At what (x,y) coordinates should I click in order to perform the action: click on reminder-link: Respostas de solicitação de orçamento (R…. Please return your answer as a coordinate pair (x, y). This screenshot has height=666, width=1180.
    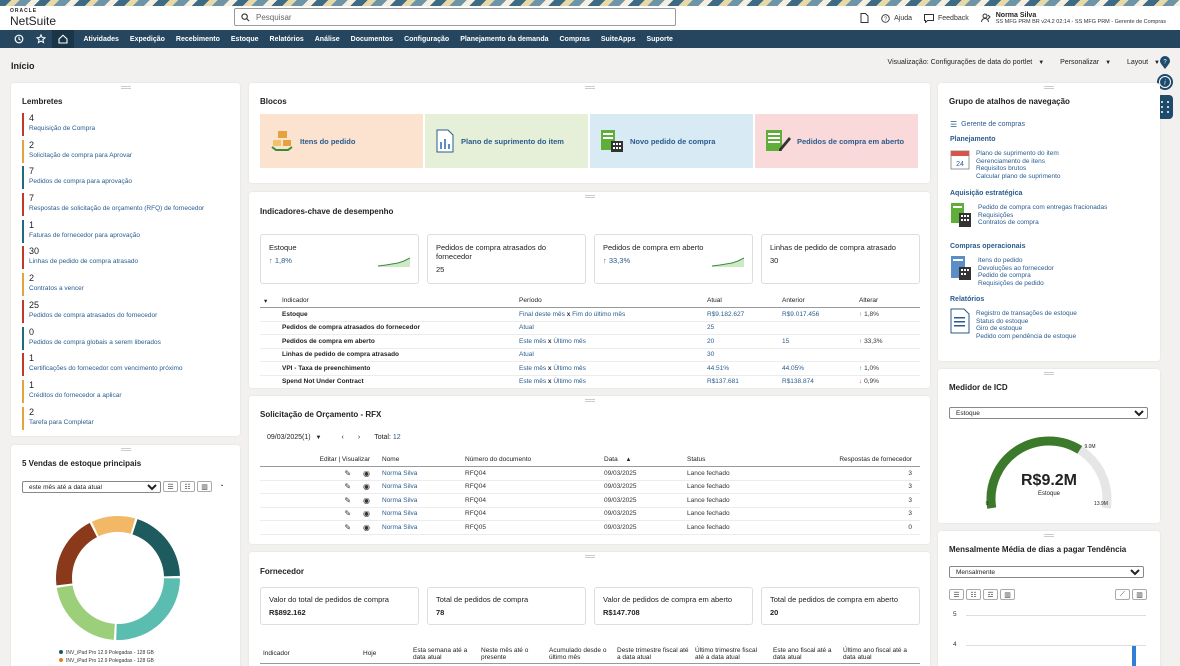
    Looking at the image, I should click on (116, 208).